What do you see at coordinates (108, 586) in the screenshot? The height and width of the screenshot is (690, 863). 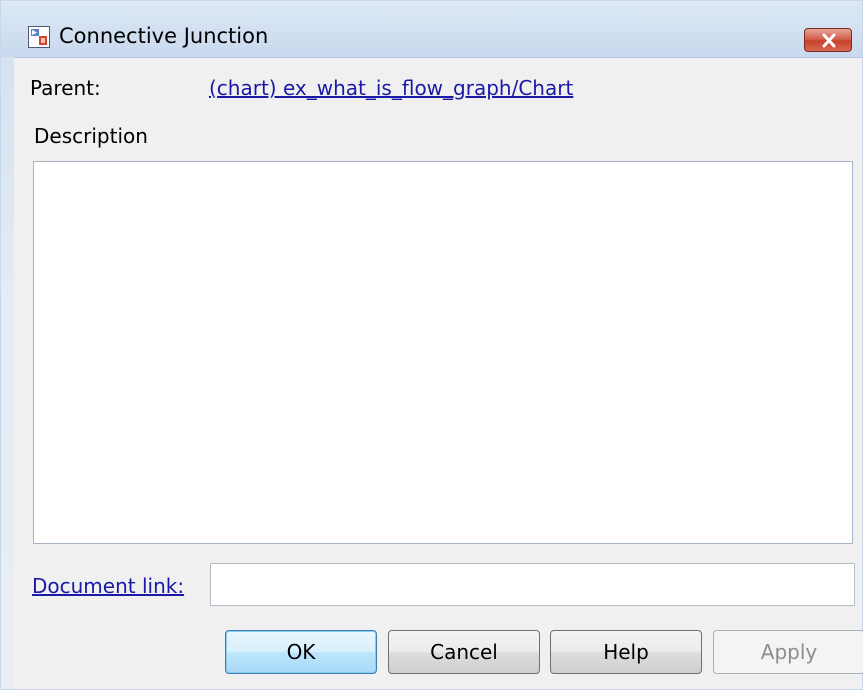 I see `document-link-label: Document link:` at bounding box center [108, 586].